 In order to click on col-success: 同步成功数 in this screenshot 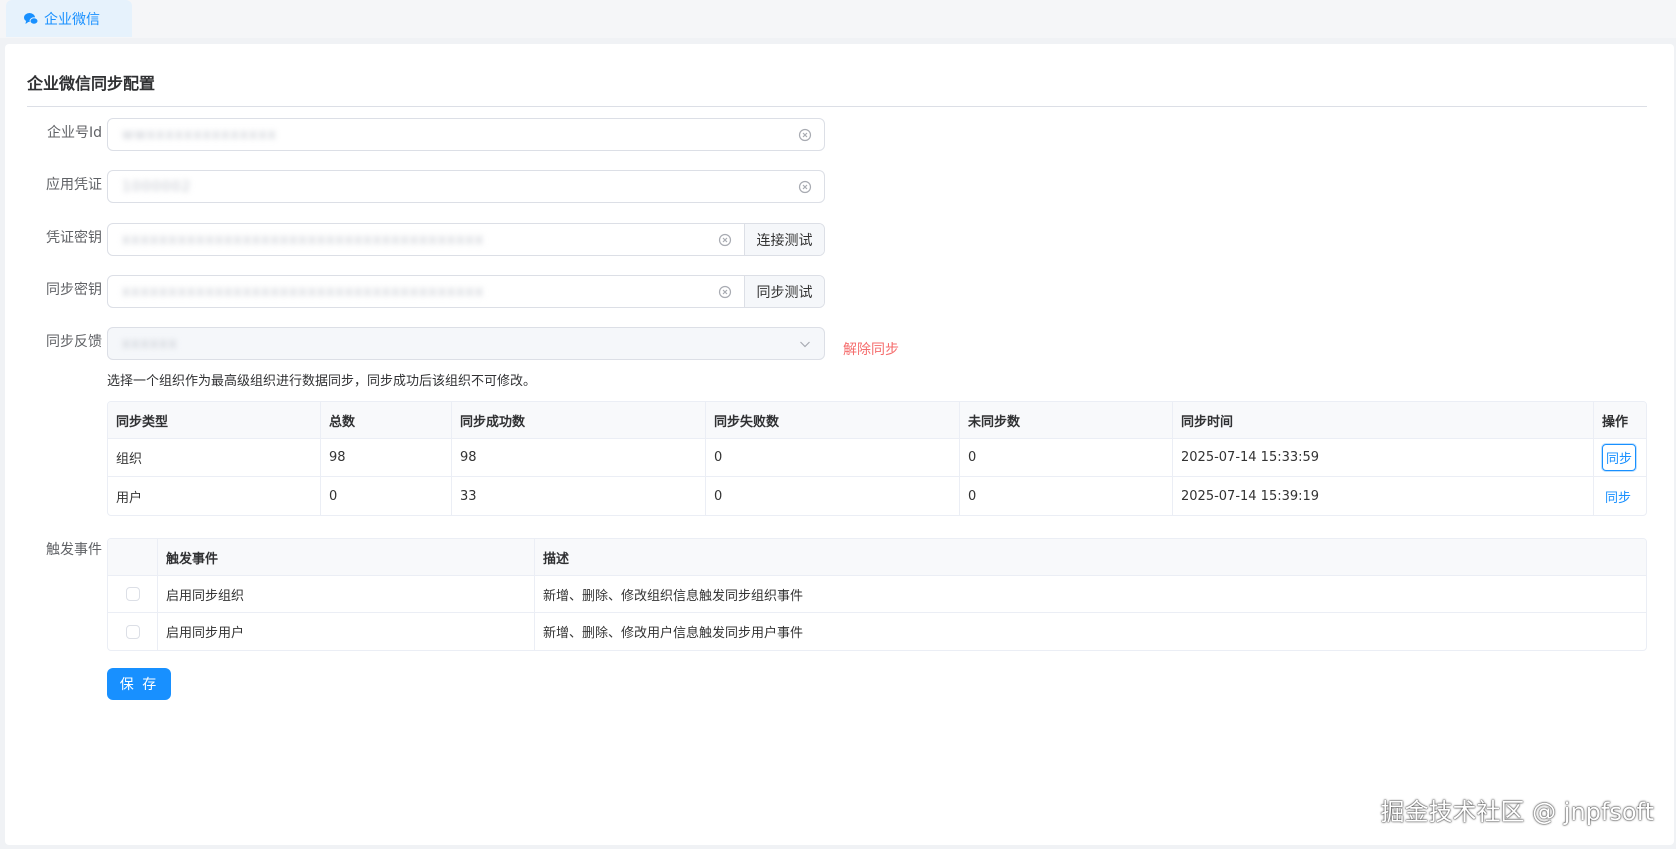, I will do `click(579, 420)`.